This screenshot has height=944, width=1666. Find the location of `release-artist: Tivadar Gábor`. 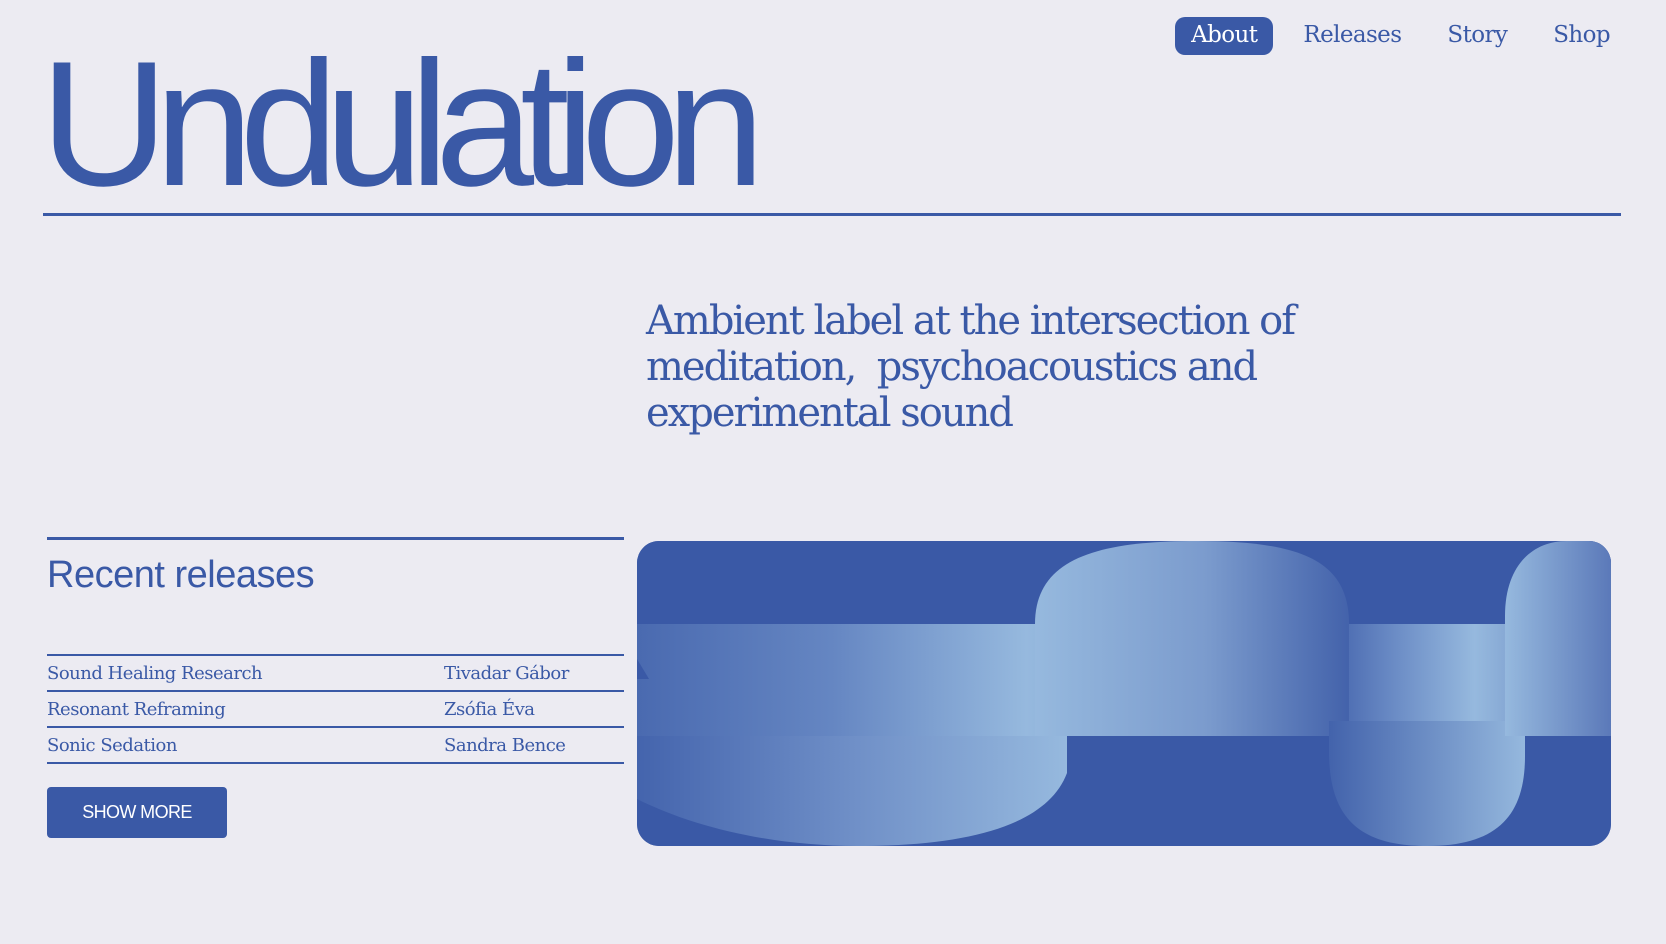

release-artist: Tivadar Gábor is located at coordinates (506, 673).